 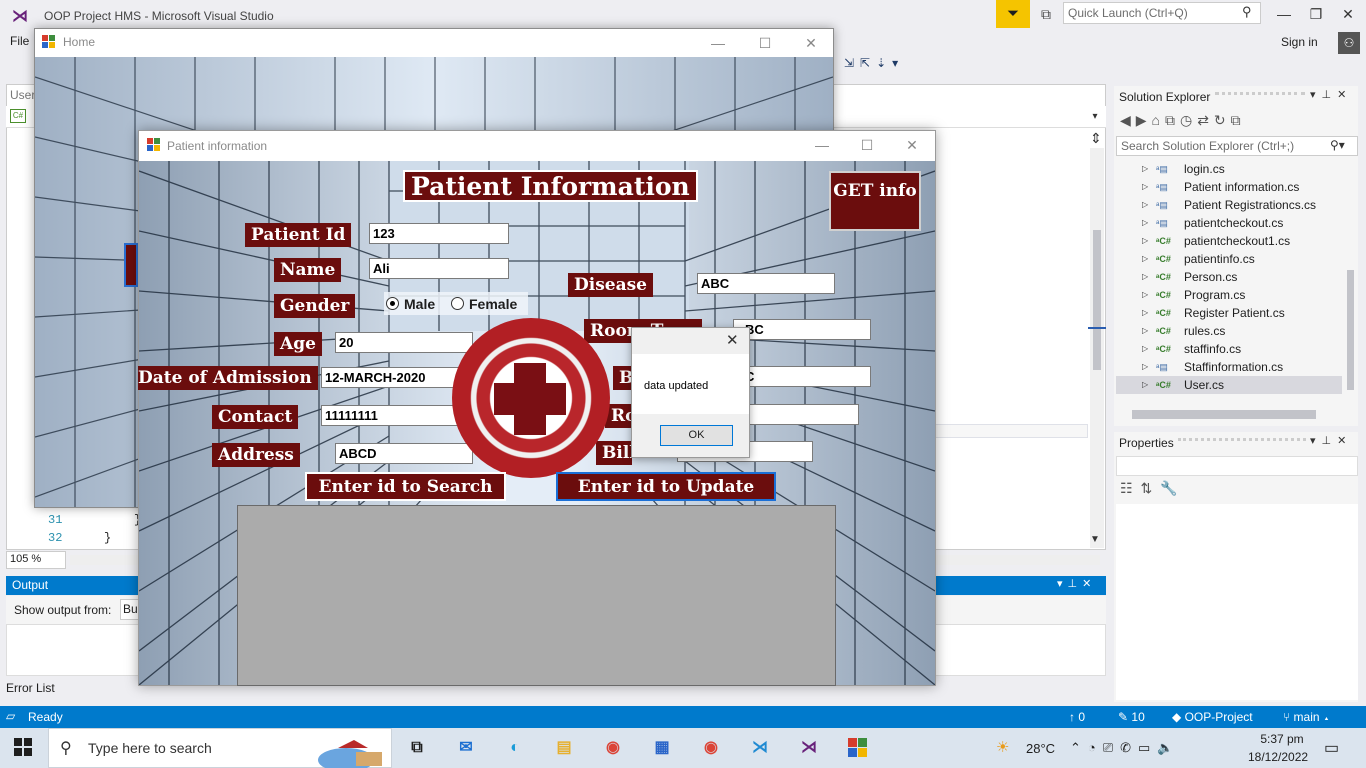 I want to click on account-icon: ⚇, so click(x=1349, y=43).